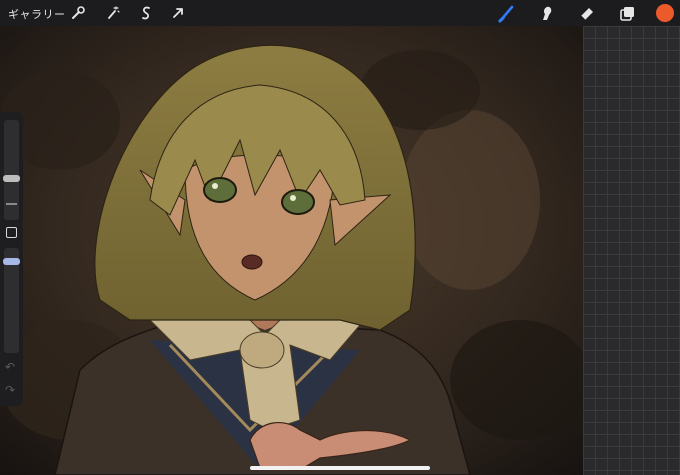 The height and width of the screenshot is (475, 680). What do you see at coordinates (11, 170) in the screenshot?
I see `brush-size-slider` at bounding box center [11, 170].